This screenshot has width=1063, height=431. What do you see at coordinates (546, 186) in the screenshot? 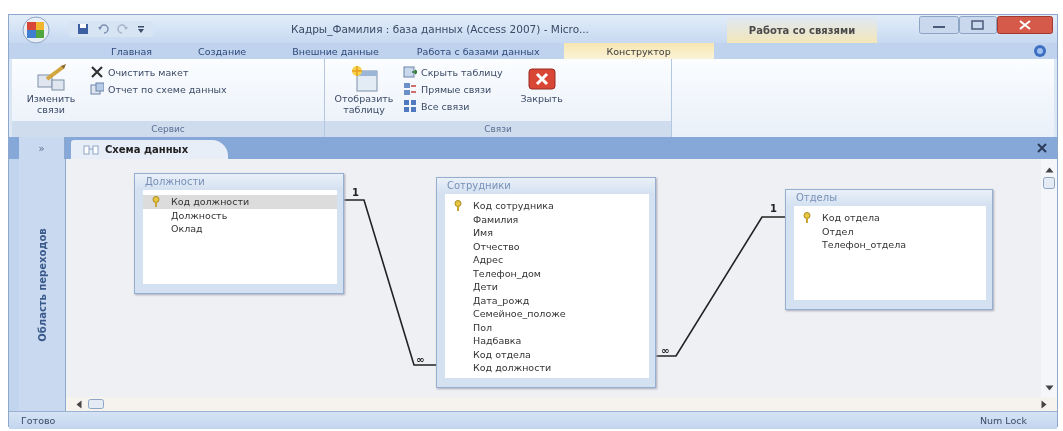
I see `table-title: Сотрудники` at bounding box center [546, 186].